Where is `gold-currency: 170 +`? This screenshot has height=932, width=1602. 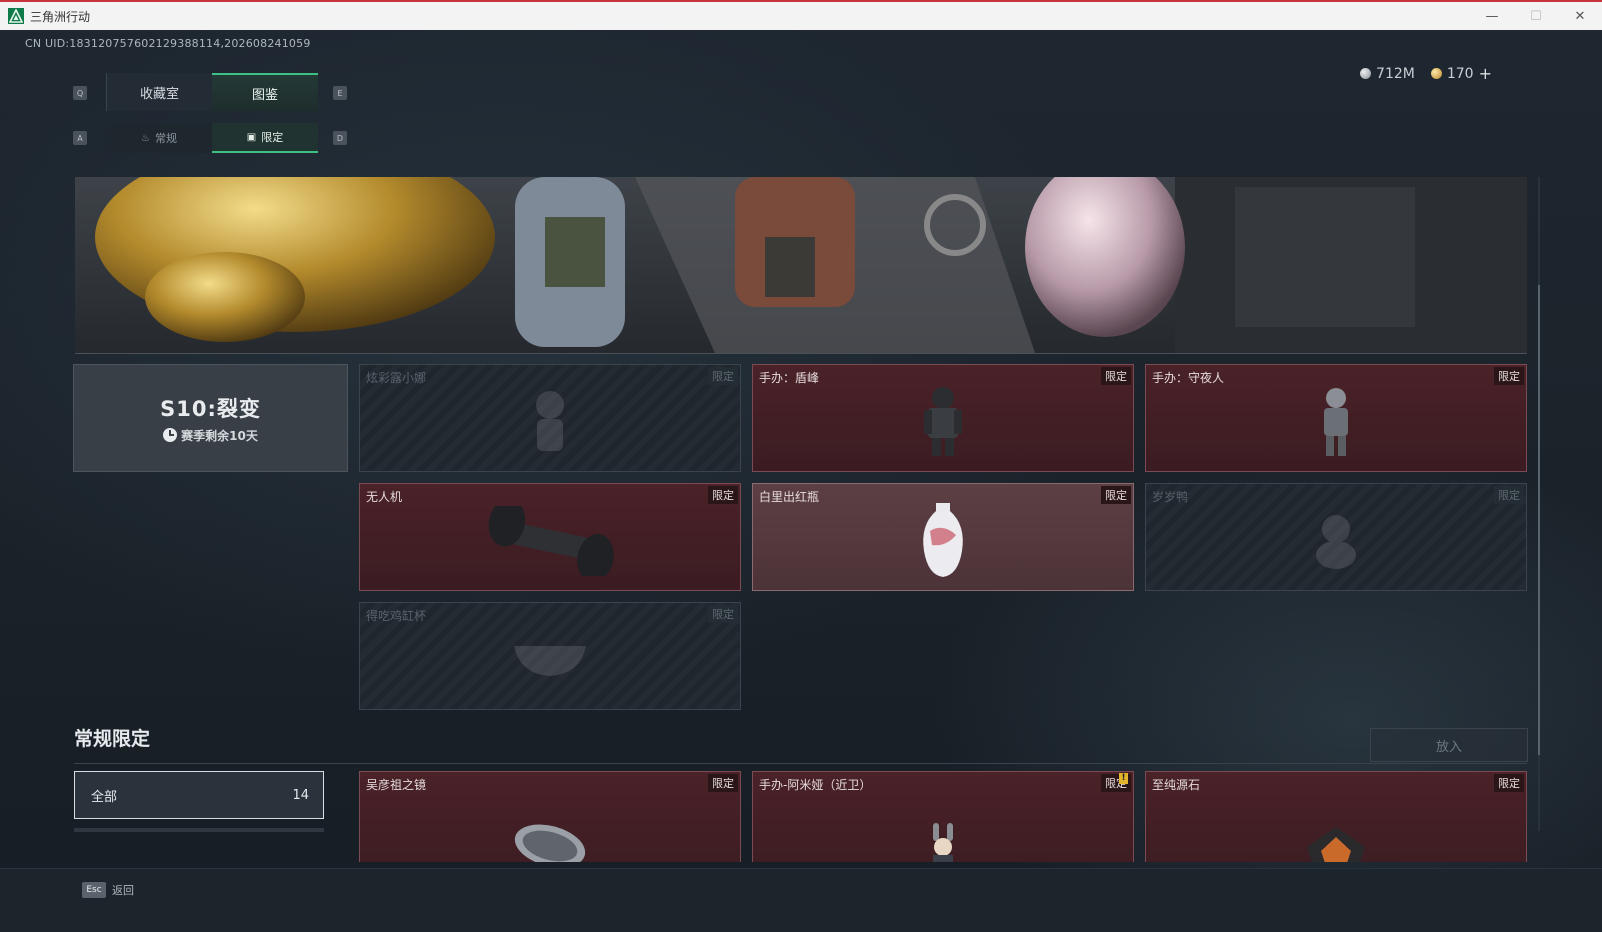 gold-currency: 170 + is located at coordinates (1461, 73).